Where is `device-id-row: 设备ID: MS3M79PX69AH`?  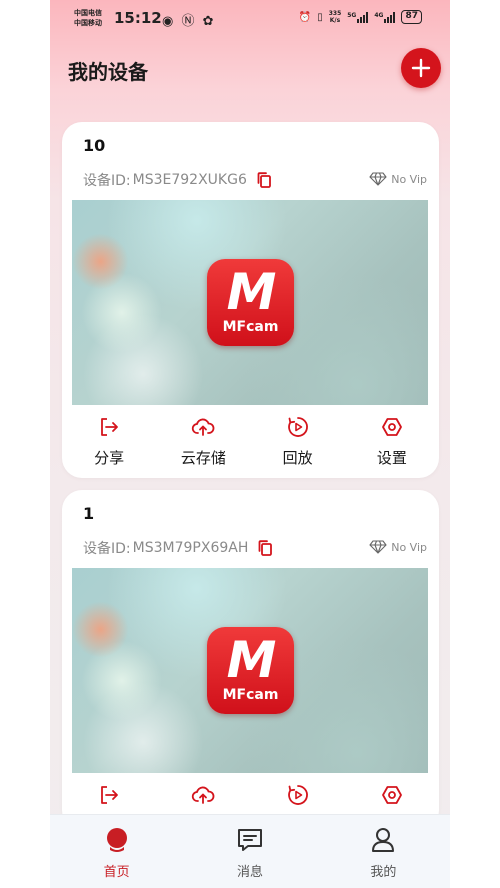
device-id-row: 设备ID: MS3M79PX69AH is located at coordinates (178, 548).